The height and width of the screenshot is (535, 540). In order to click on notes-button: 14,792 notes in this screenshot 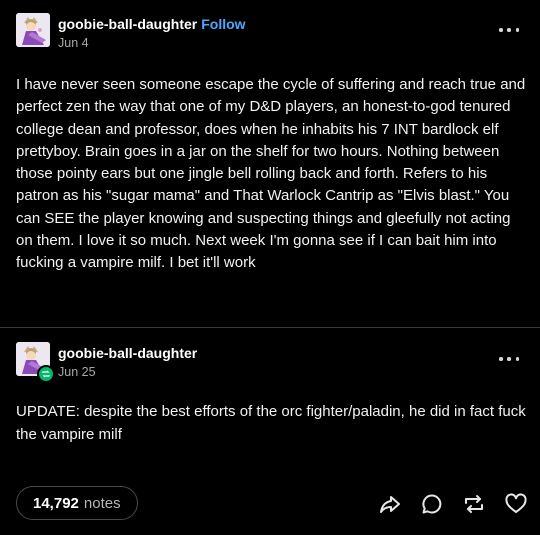, I will do `click(77, 503)`.